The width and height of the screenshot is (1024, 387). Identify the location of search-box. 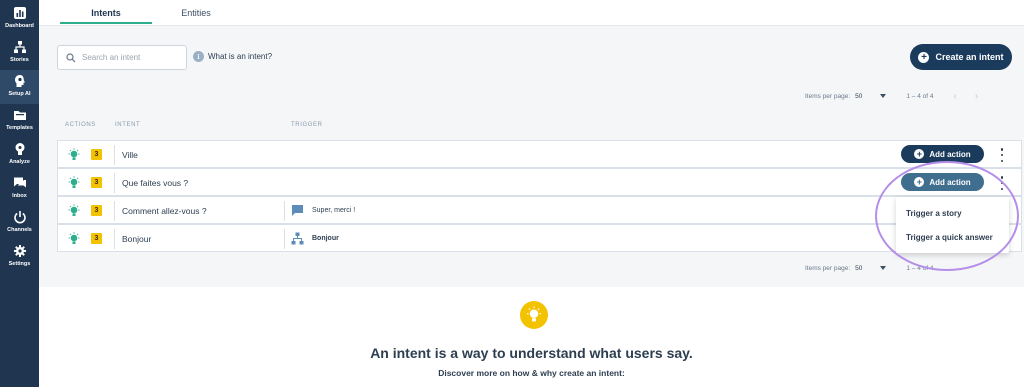
(122, 57).